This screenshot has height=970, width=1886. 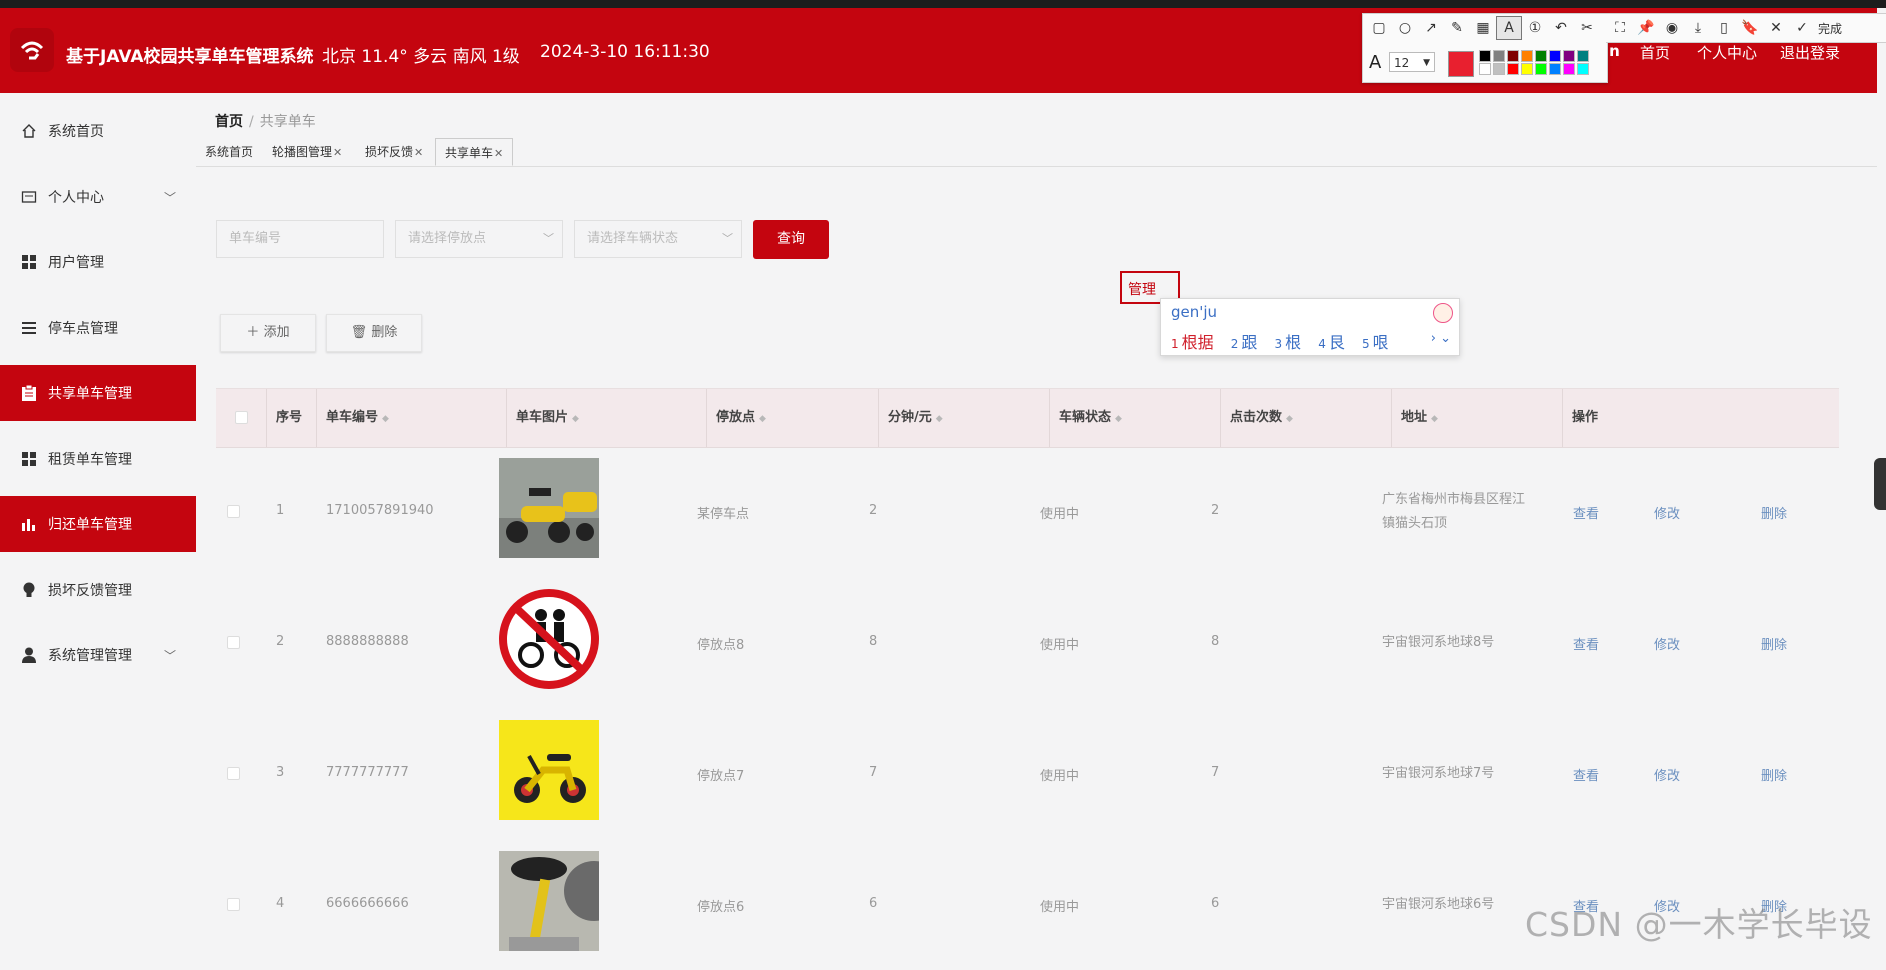 I want to click on pen-tool-icon: ✎, so click(x=1457, y=28).